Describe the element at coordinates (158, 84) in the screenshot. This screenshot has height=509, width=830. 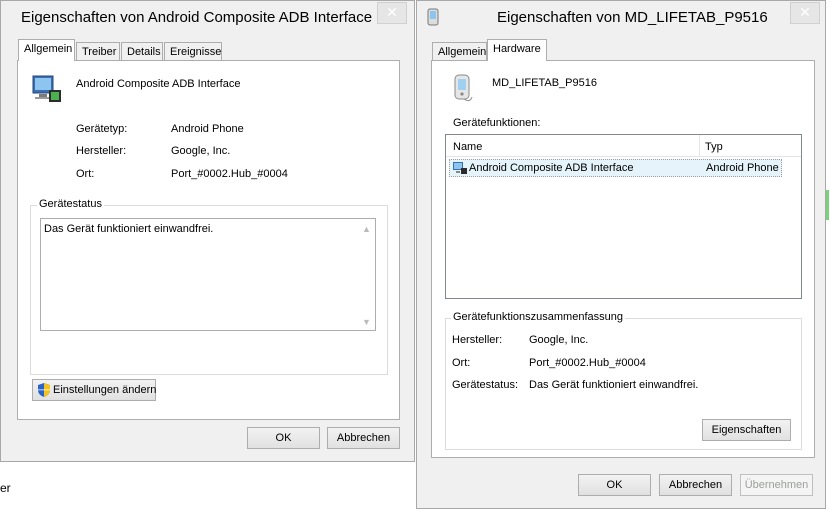
I see `device-name: Android Composite ADB Interface` at that location.